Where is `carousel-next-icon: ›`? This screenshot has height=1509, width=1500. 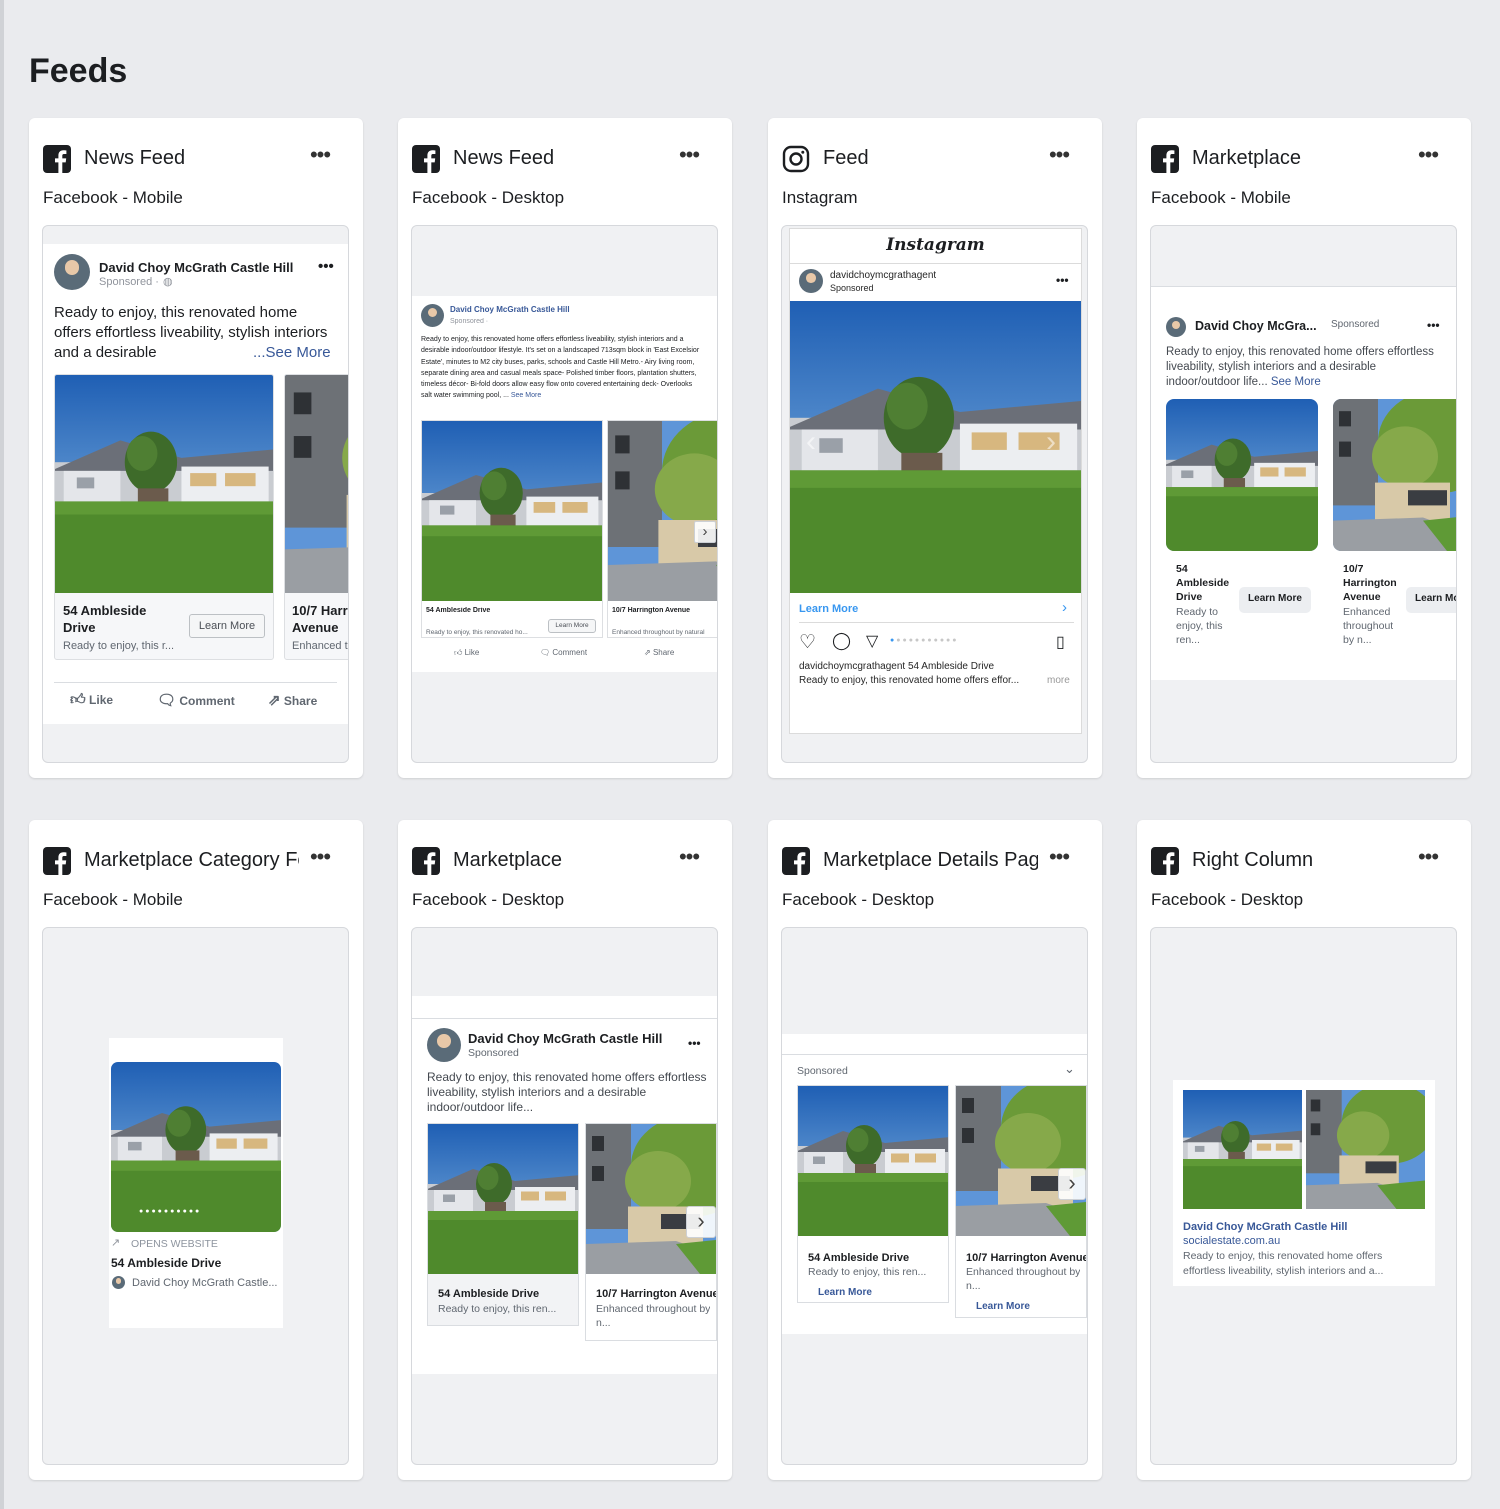 carousel-next-icon: › is located at coordinates (1051, 442).